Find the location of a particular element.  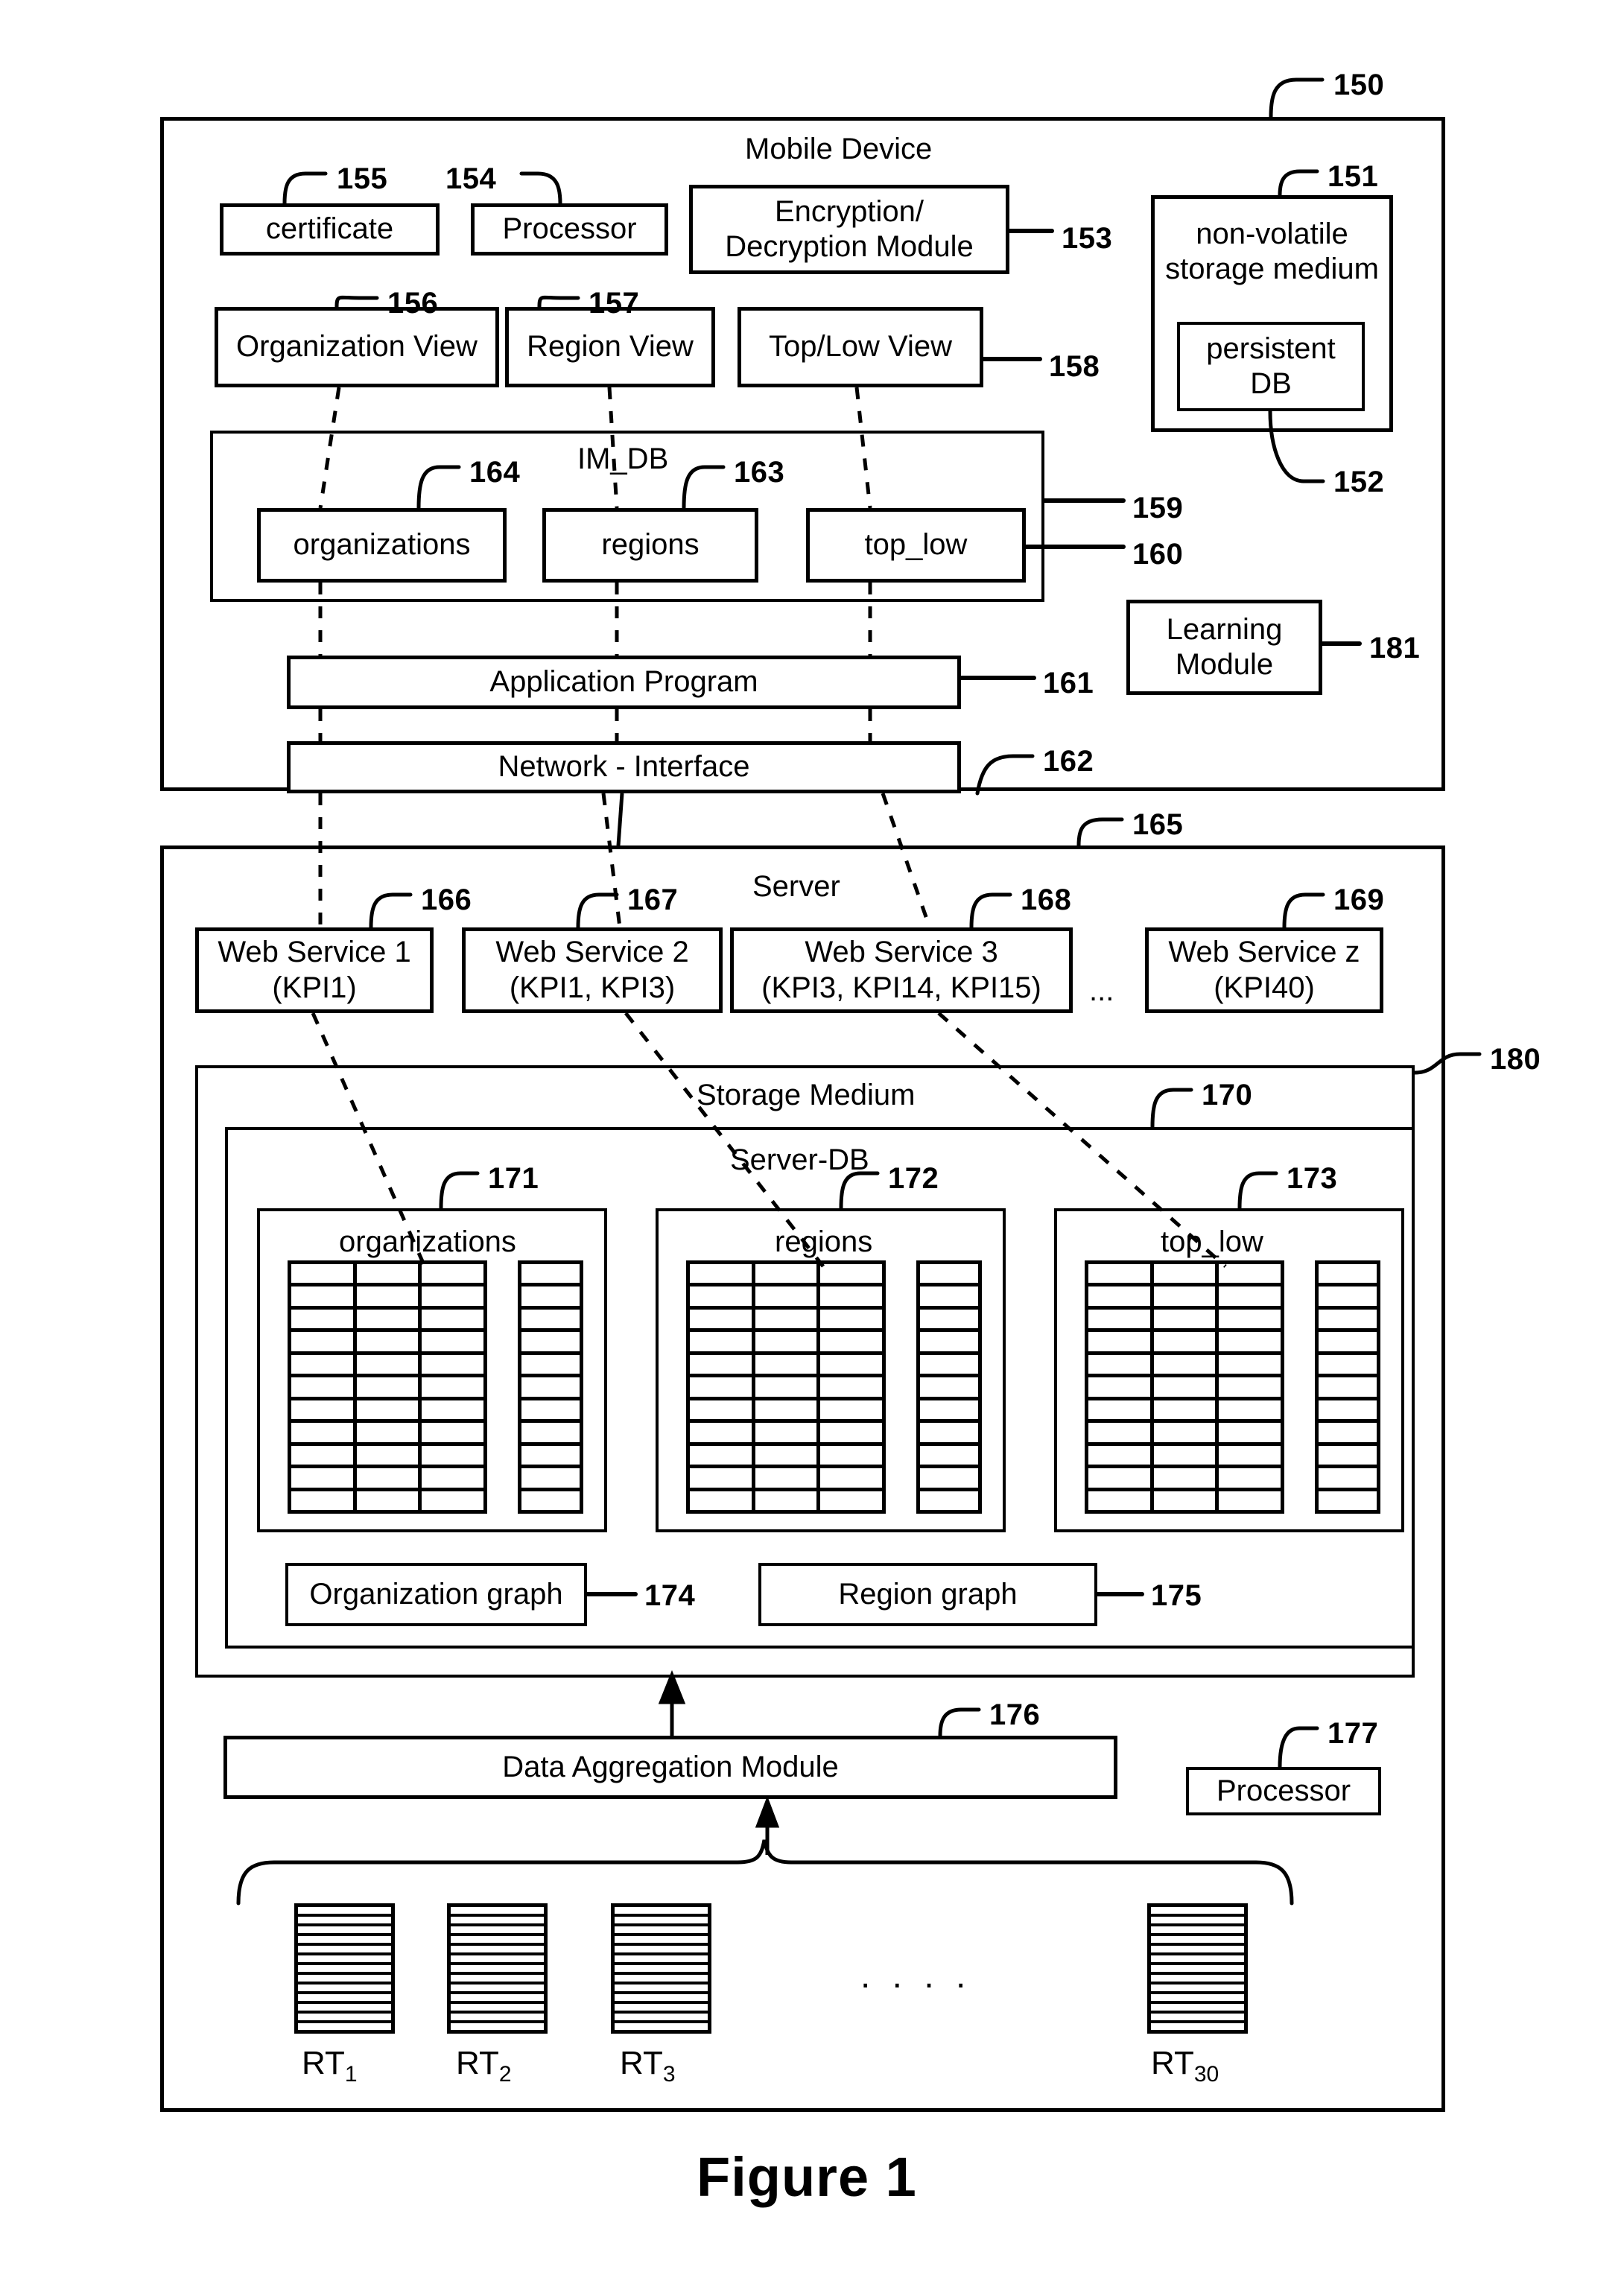

learning-module-line-2: Module is located at coordinates (1224, 664).